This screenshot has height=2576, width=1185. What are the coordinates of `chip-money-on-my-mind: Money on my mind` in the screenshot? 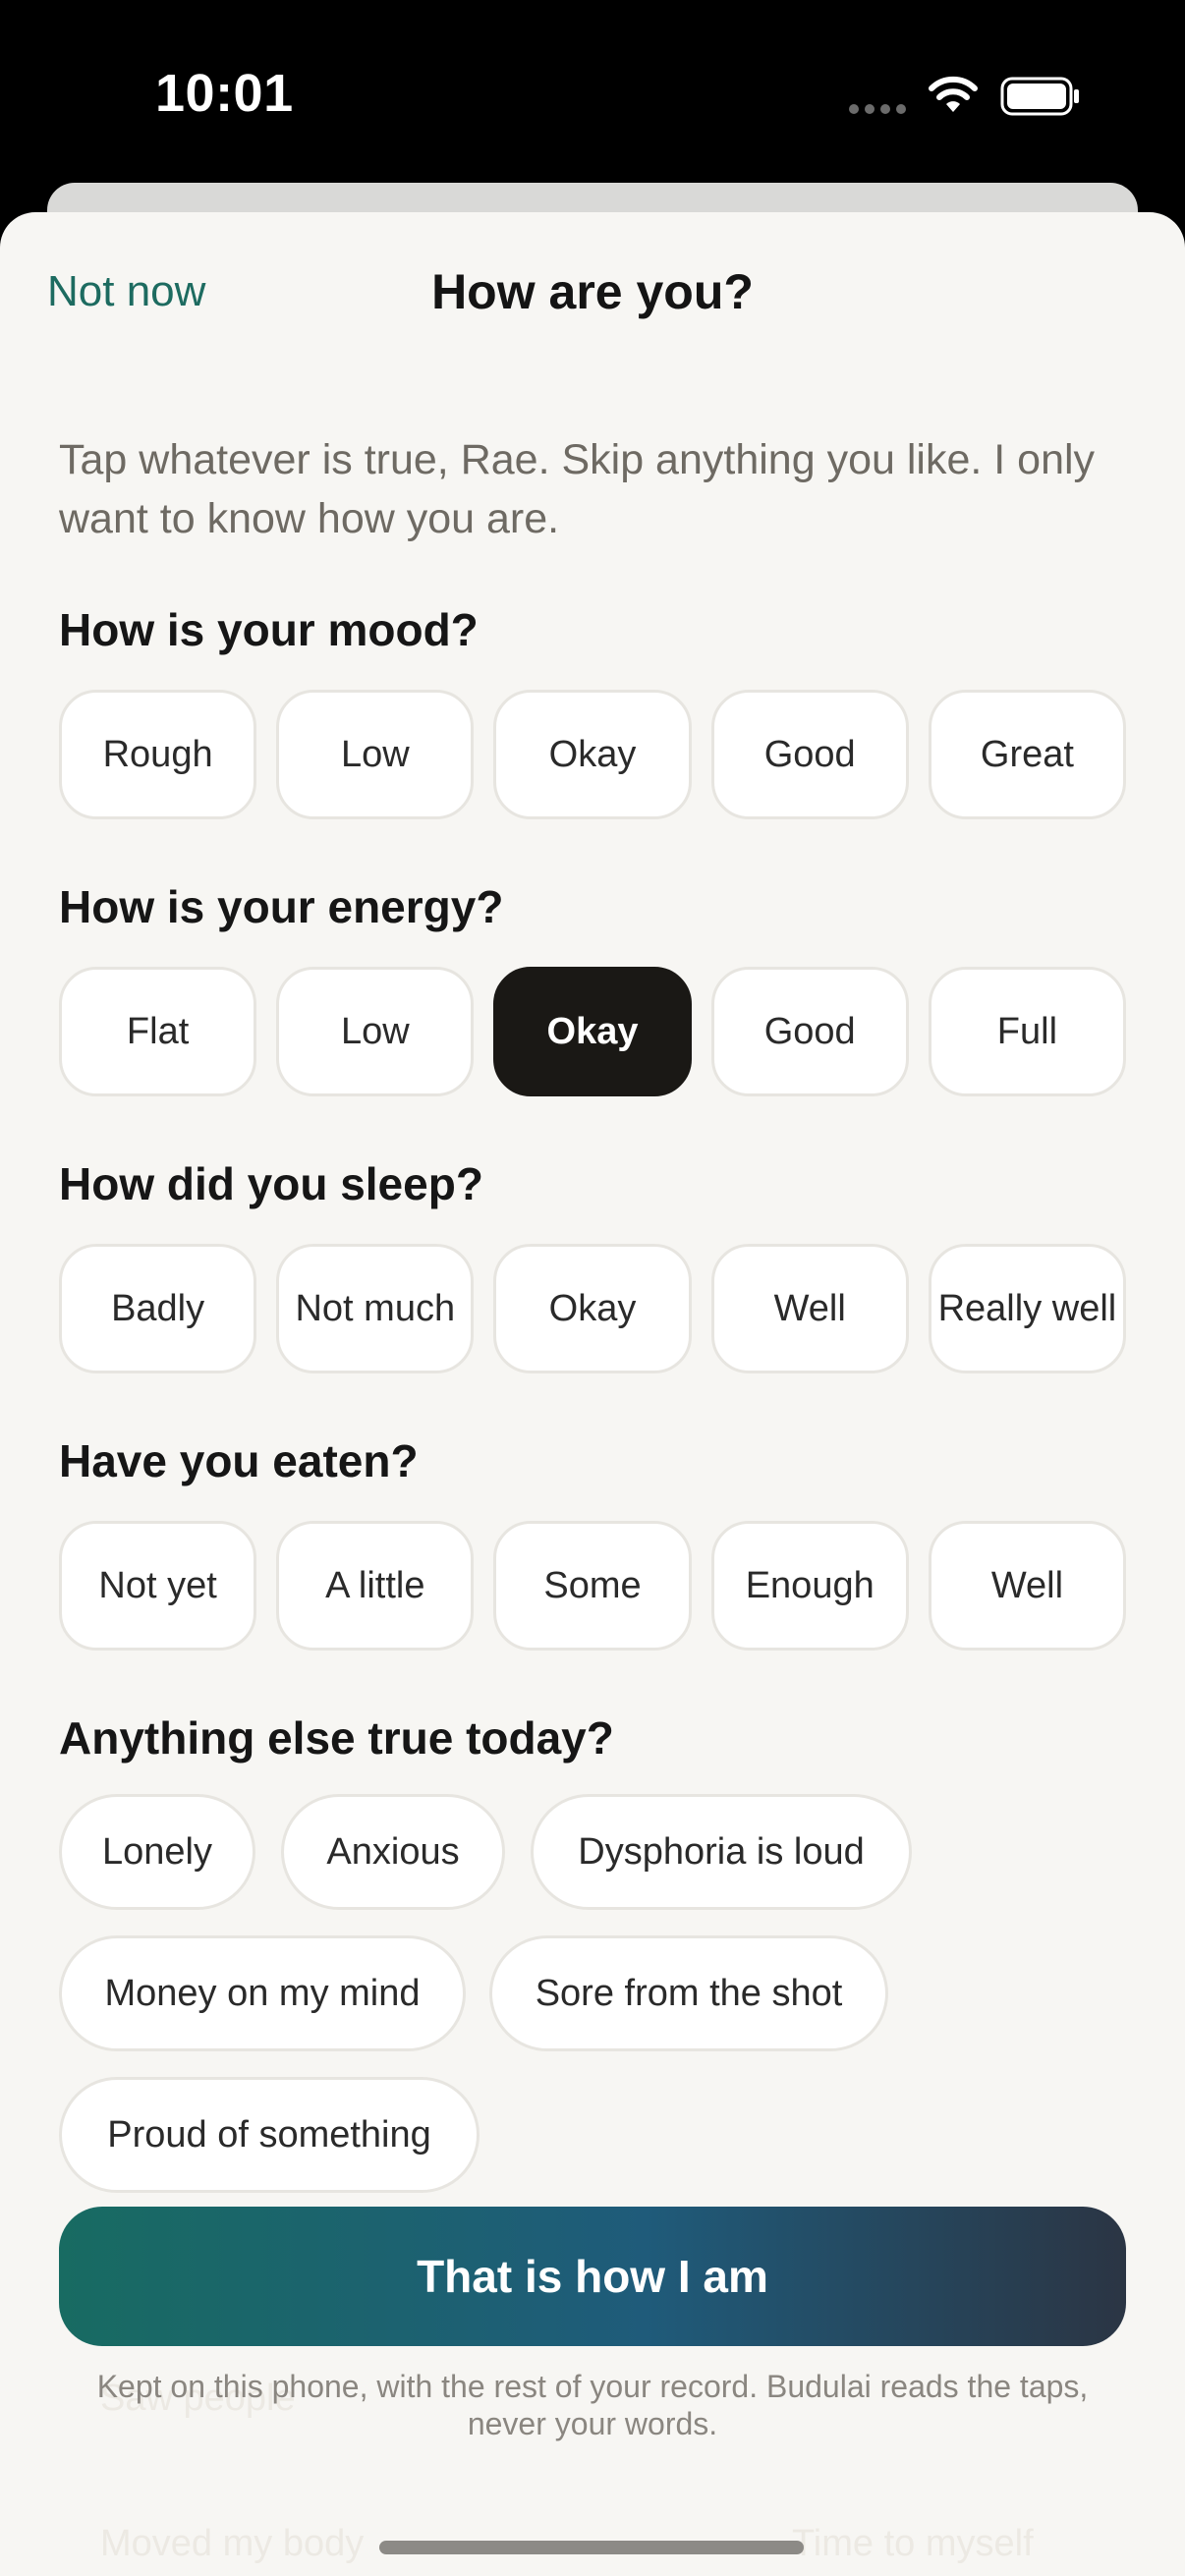 It's located at (262, 1993).